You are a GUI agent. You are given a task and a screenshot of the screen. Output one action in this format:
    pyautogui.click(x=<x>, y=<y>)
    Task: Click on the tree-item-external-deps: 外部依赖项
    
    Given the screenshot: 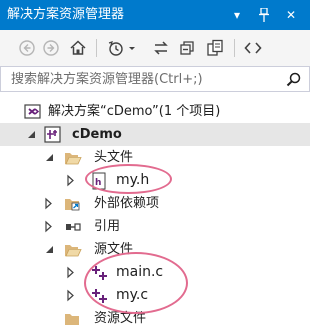 What is the action you would take?
    pyautogui.click(x=155, y=203)
    